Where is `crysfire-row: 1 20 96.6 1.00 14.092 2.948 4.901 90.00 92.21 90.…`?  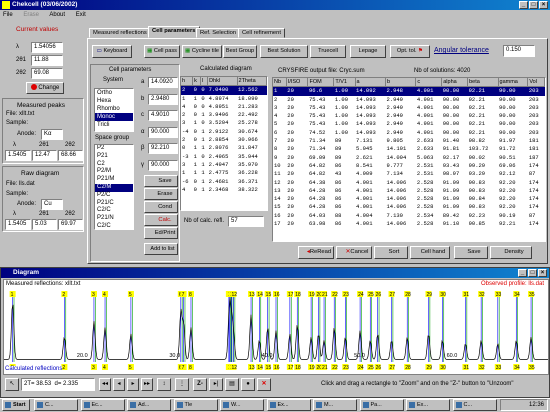
crysfire-row: 1 20 96.6 1.00 14.092 2.948 4.901 90.00 92.21 90.… is located at coordinates (409, 91).